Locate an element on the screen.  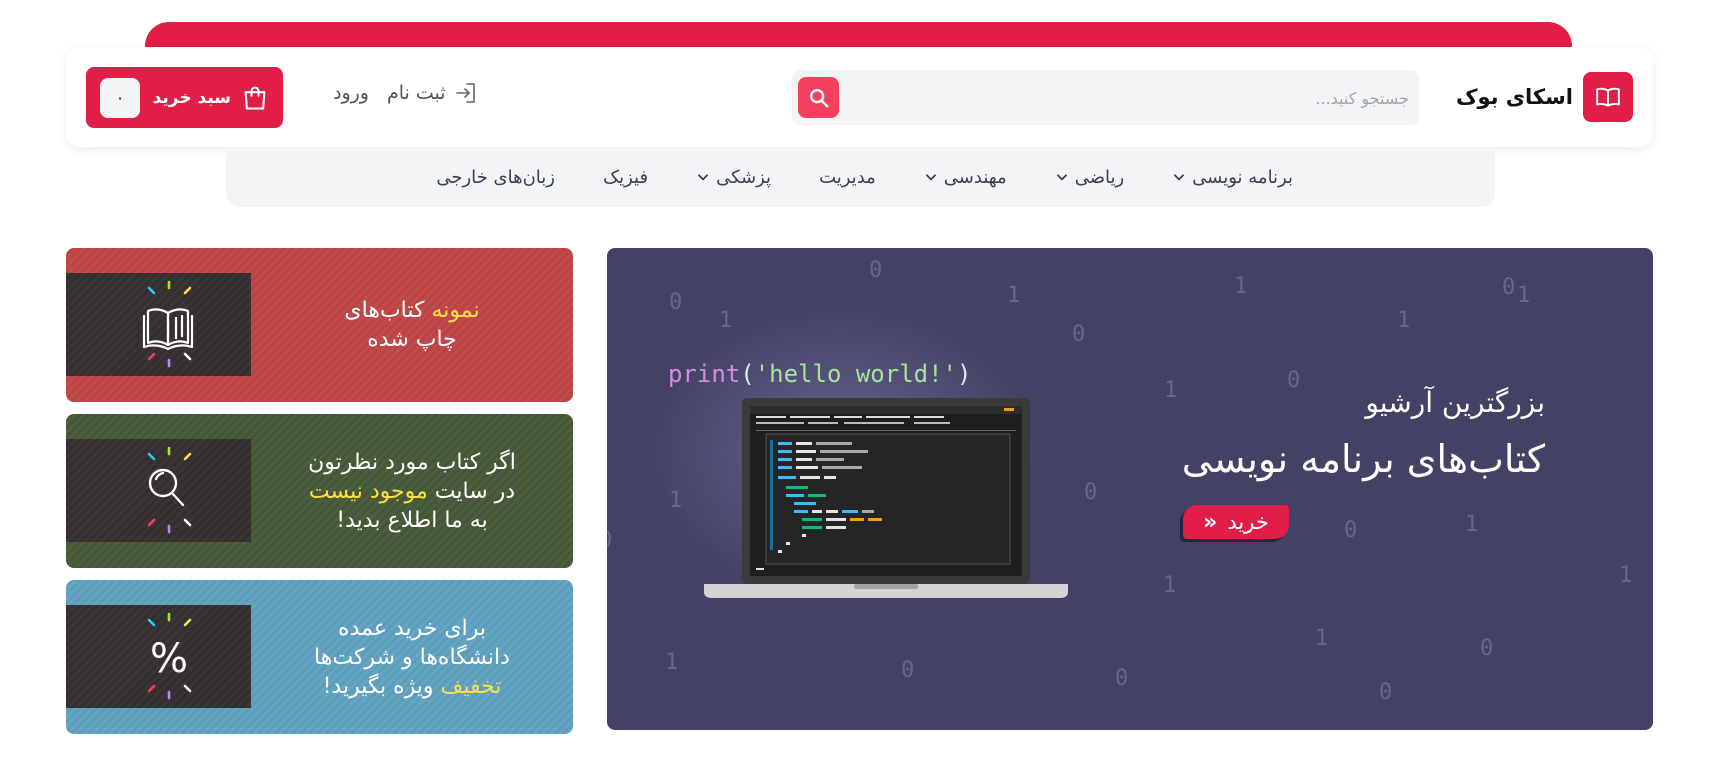
cart-count-badge: ۰ is located at coordinates (120, 97).